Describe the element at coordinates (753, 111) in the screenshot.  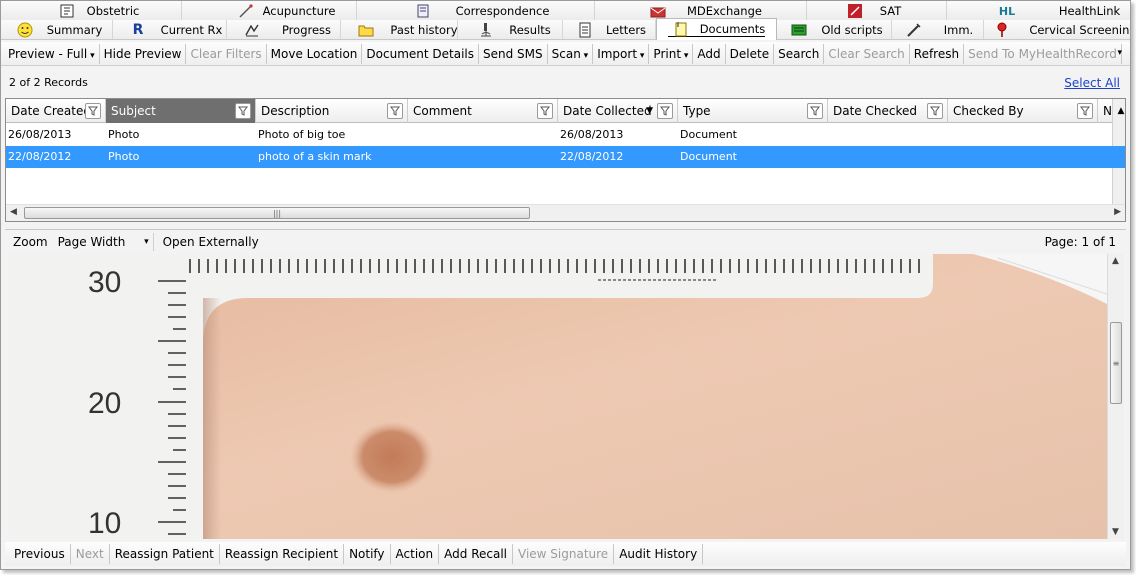
I see `column-header-type: Type` at that location.